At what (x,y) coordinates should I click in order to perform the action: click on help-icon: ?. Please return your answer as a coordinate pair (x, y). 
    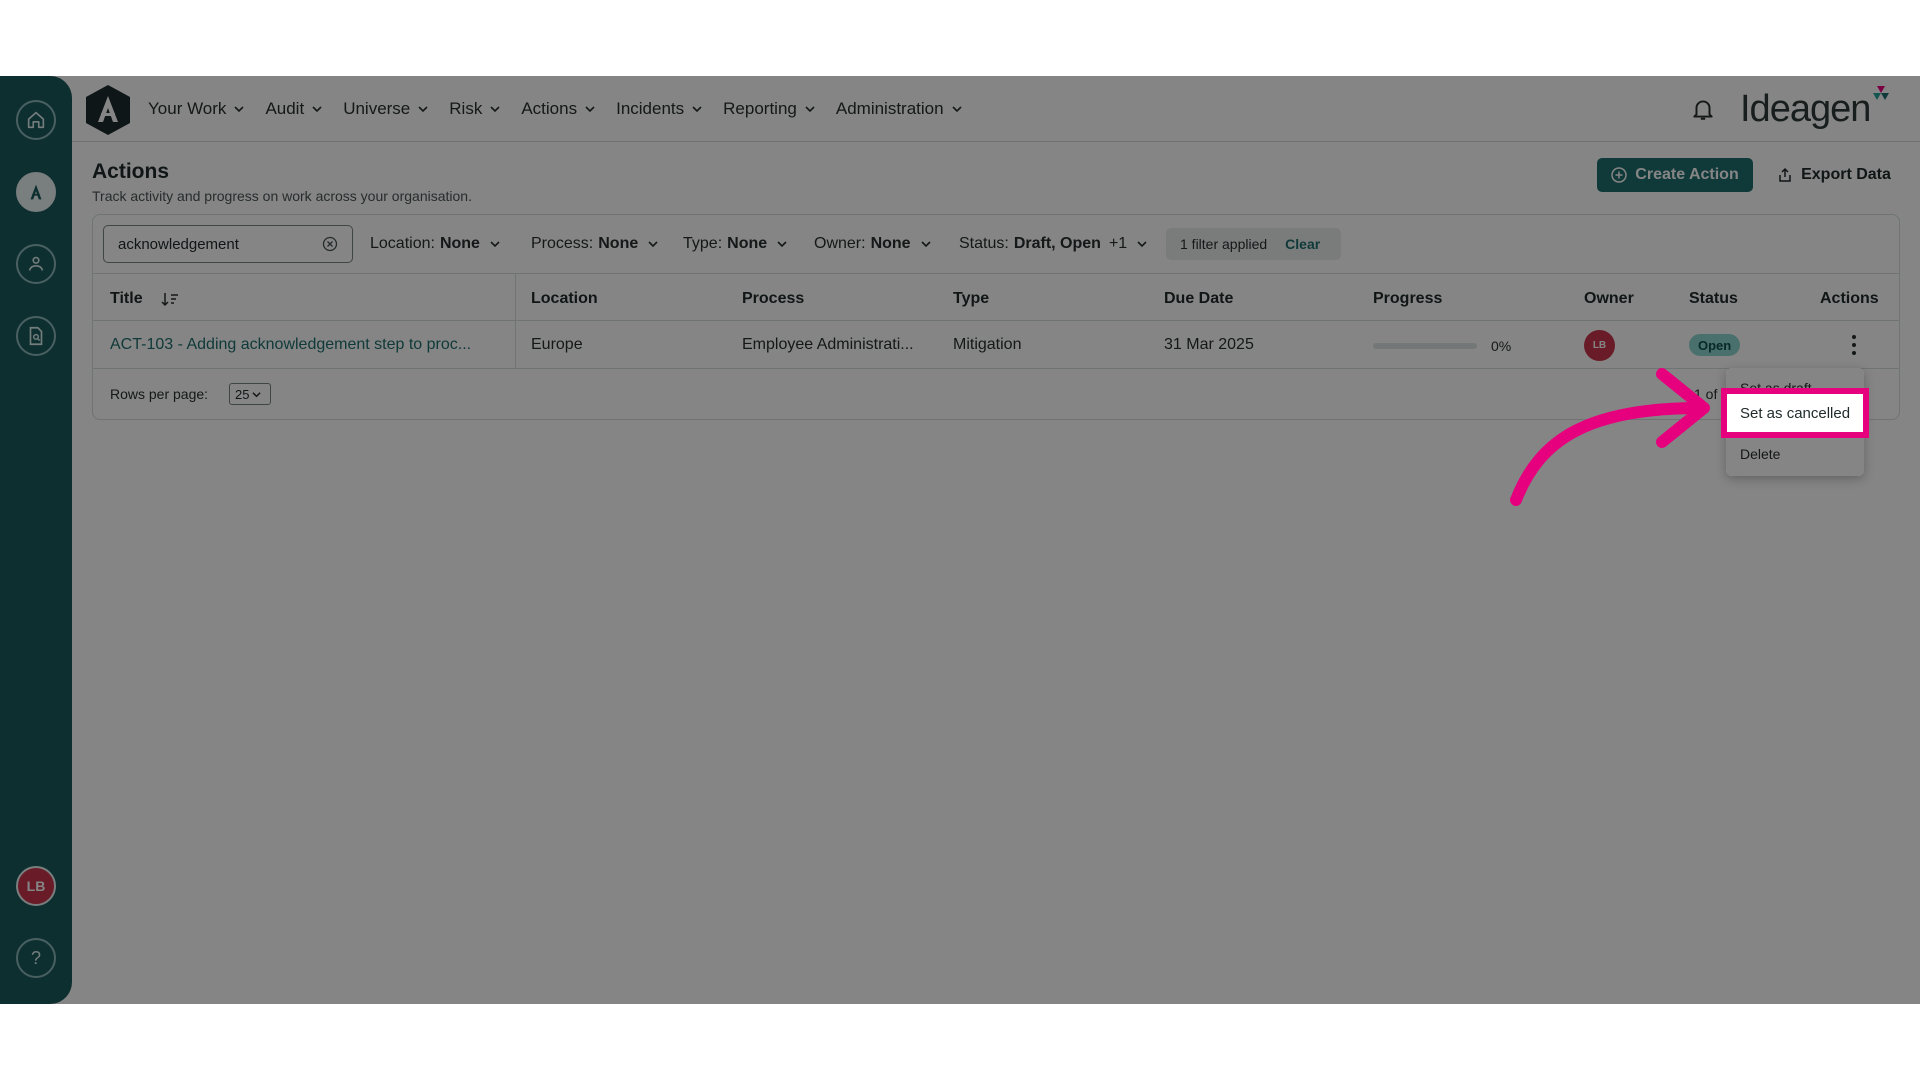
    Looking at the image, I should click on (36, 958).